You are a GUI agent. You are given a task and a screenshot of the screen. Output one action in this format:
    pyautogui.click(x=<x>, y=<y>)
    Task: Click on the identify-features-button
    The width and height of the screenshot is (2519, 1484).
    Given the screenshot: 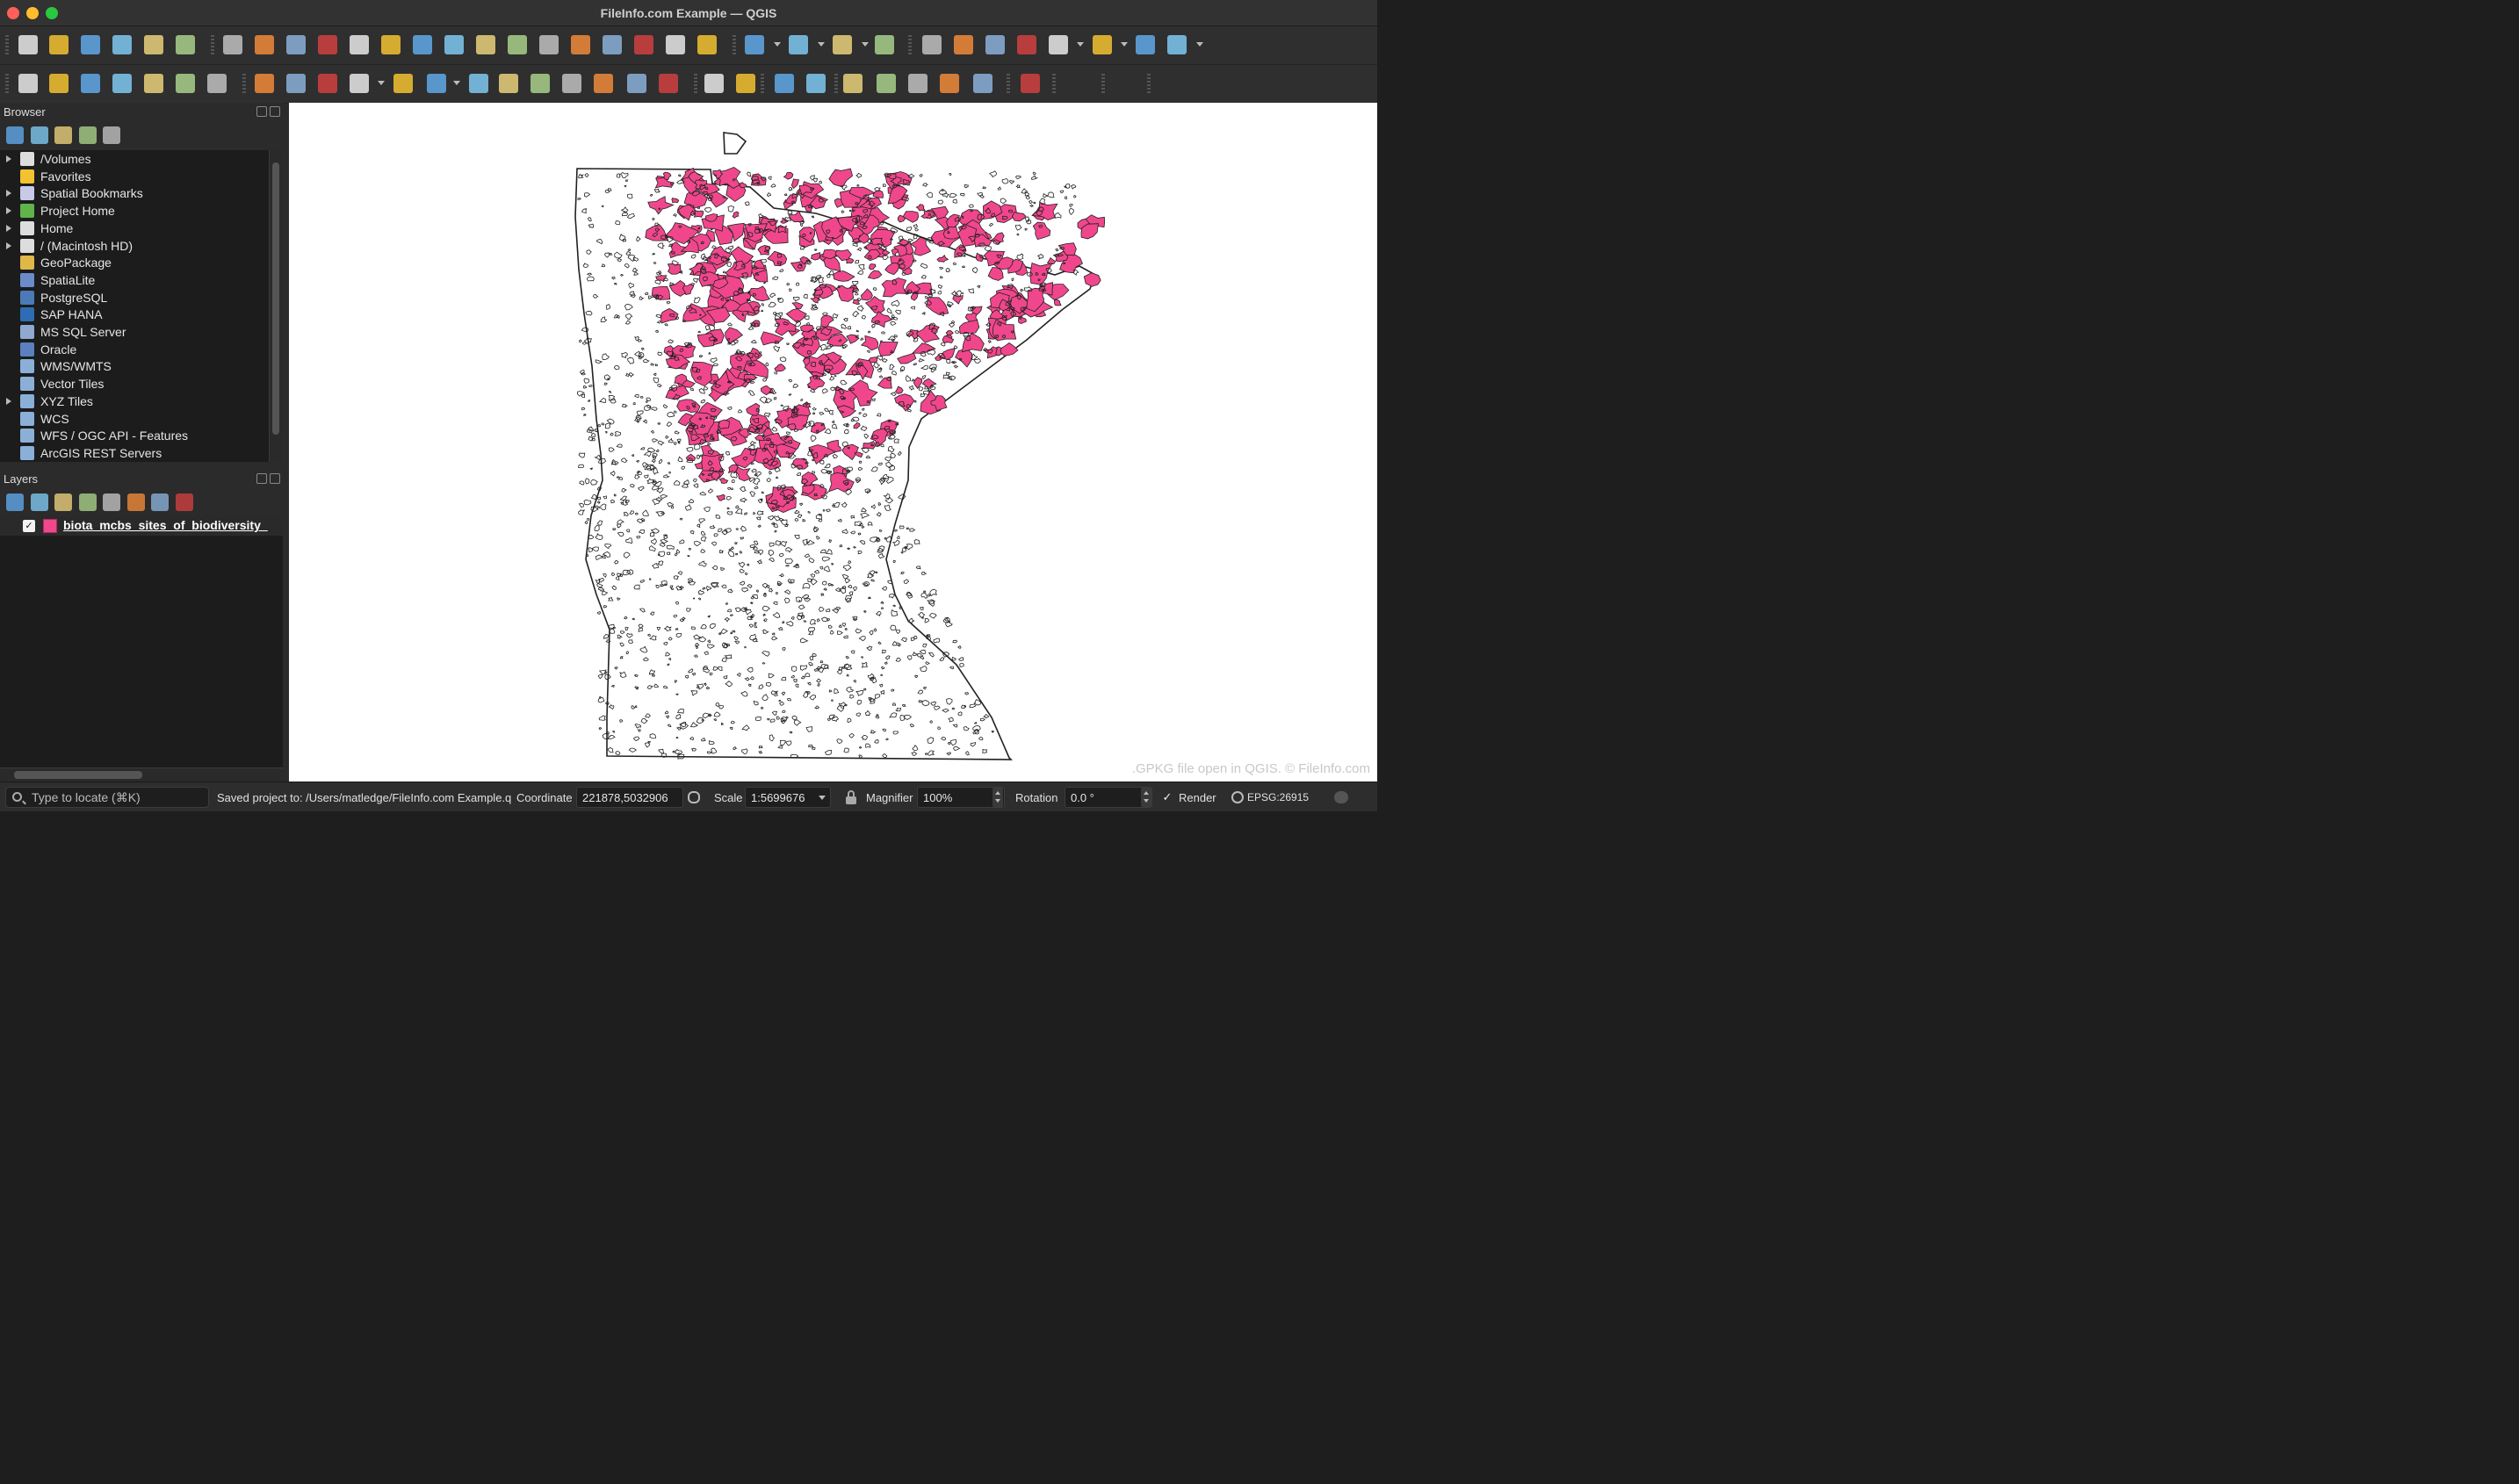 What is the action you would take?
    pyautogui.click(x=932, y=44)
    